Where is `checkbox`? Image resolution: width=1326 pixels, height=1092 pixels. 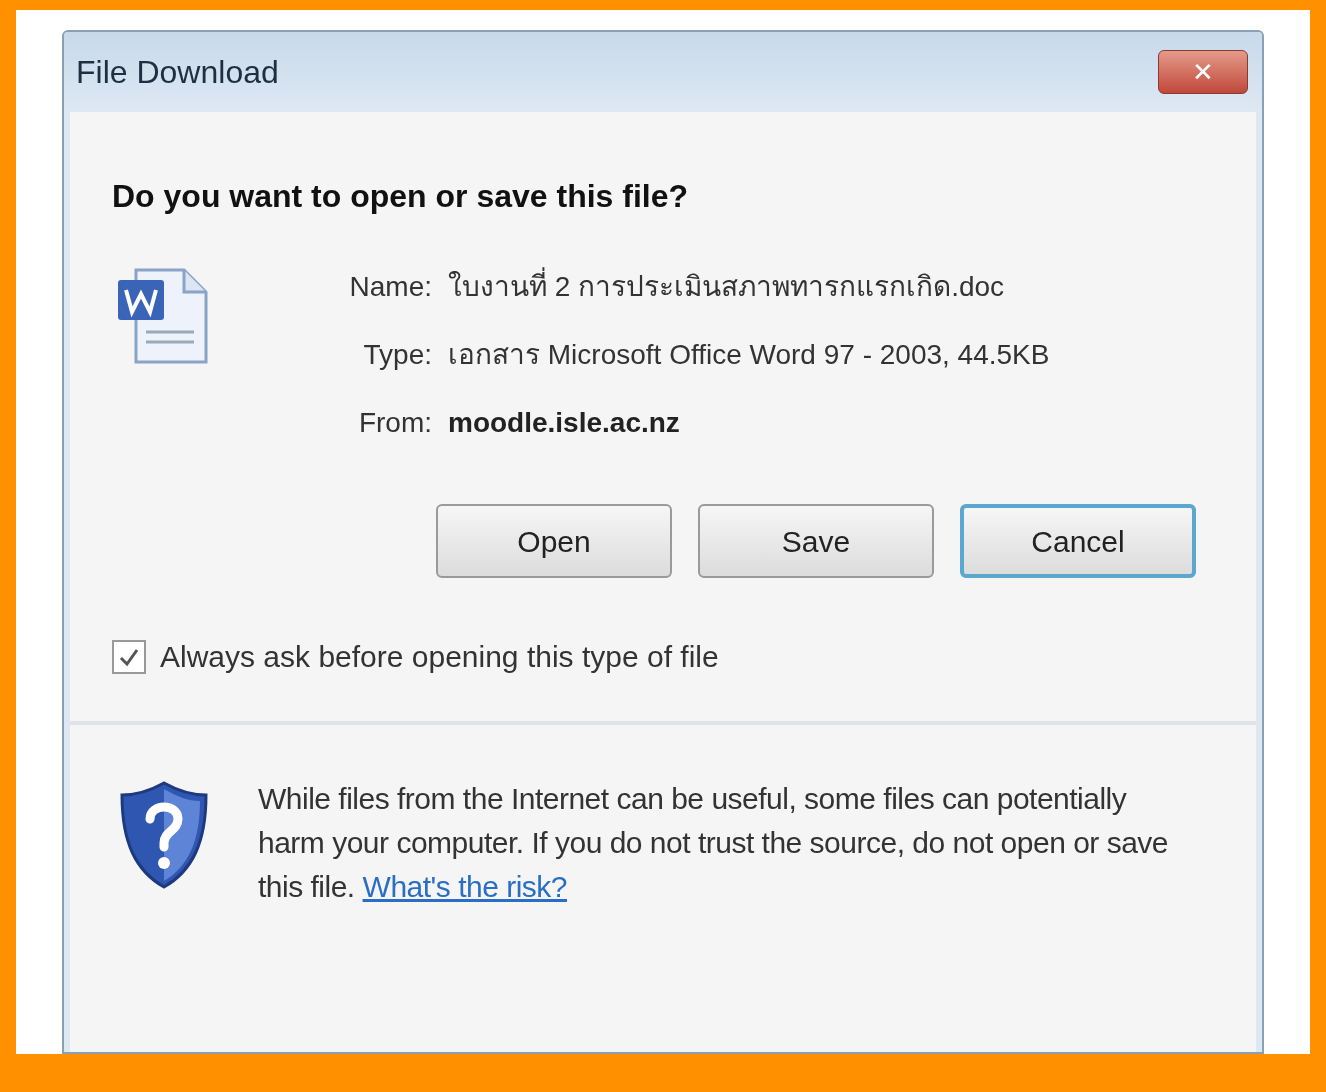
checkbox is located at coordinates (129, 656).